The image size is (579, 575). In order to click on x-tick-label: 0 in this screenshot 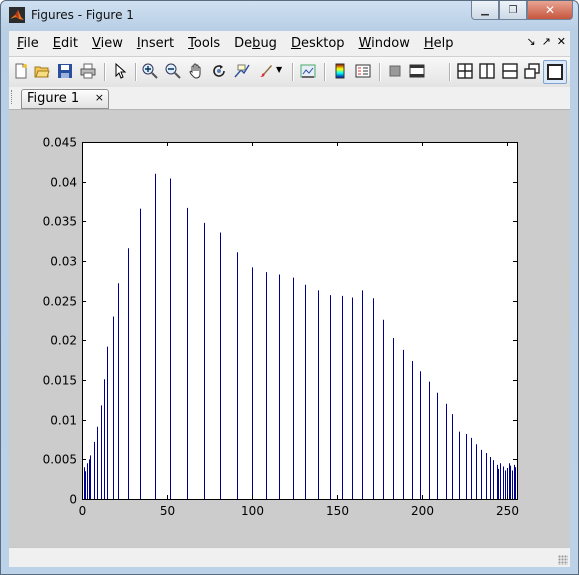, I will do `click(83, 511)`.